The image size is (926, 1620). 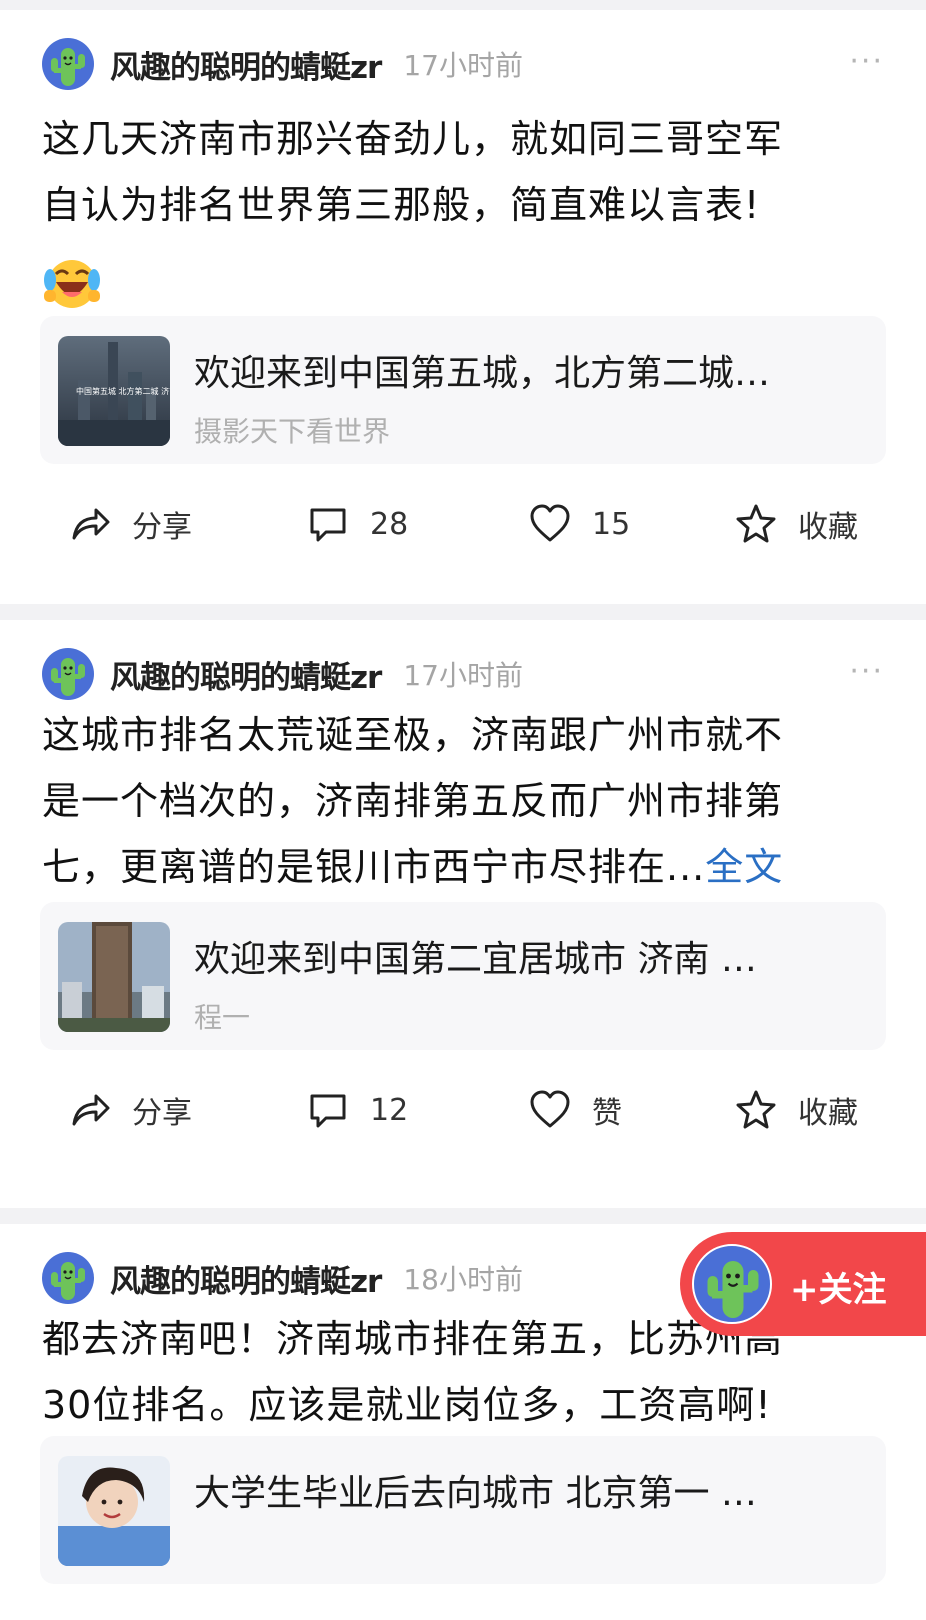 I want to click on full-text-link: 全文, so click(x=744, y=867).